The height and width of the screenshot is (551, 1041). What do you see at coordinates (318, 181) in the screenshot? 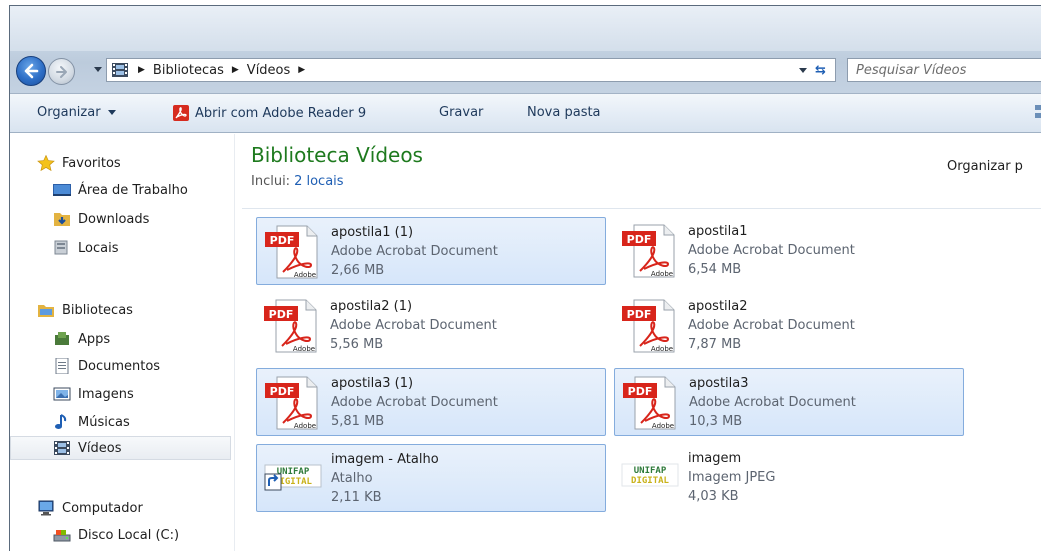
I see `includes-locations-link: 2 locais` at bounding box center [318, 181].